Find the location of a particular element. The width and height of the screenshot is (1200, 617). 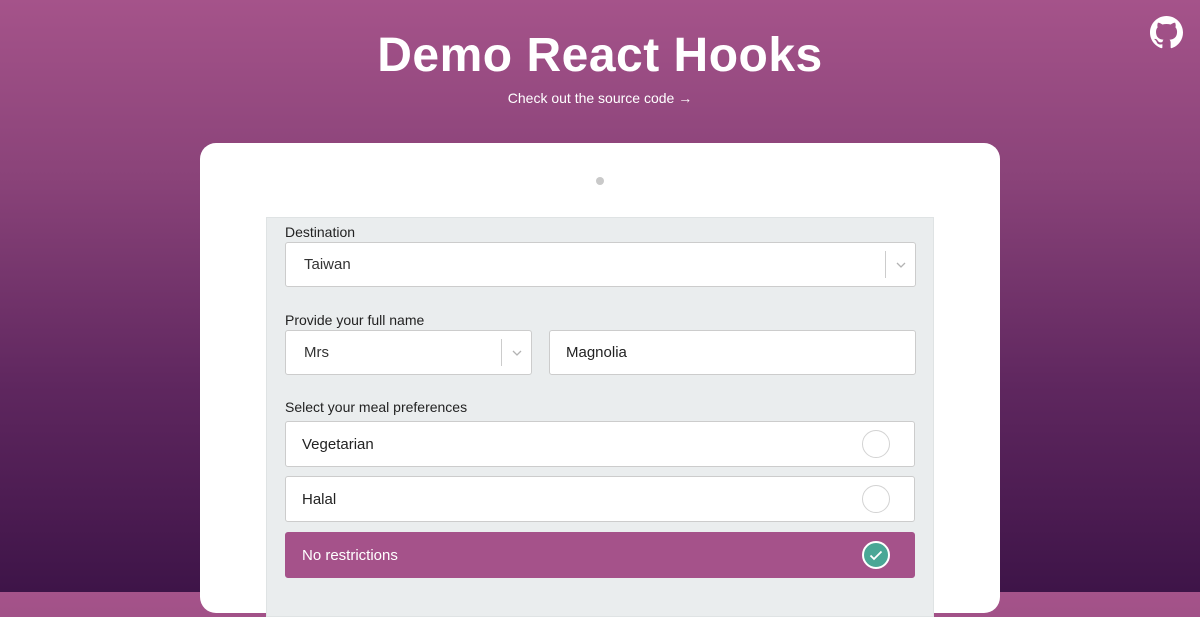

camera-dot is located at coordinates (600, 181).